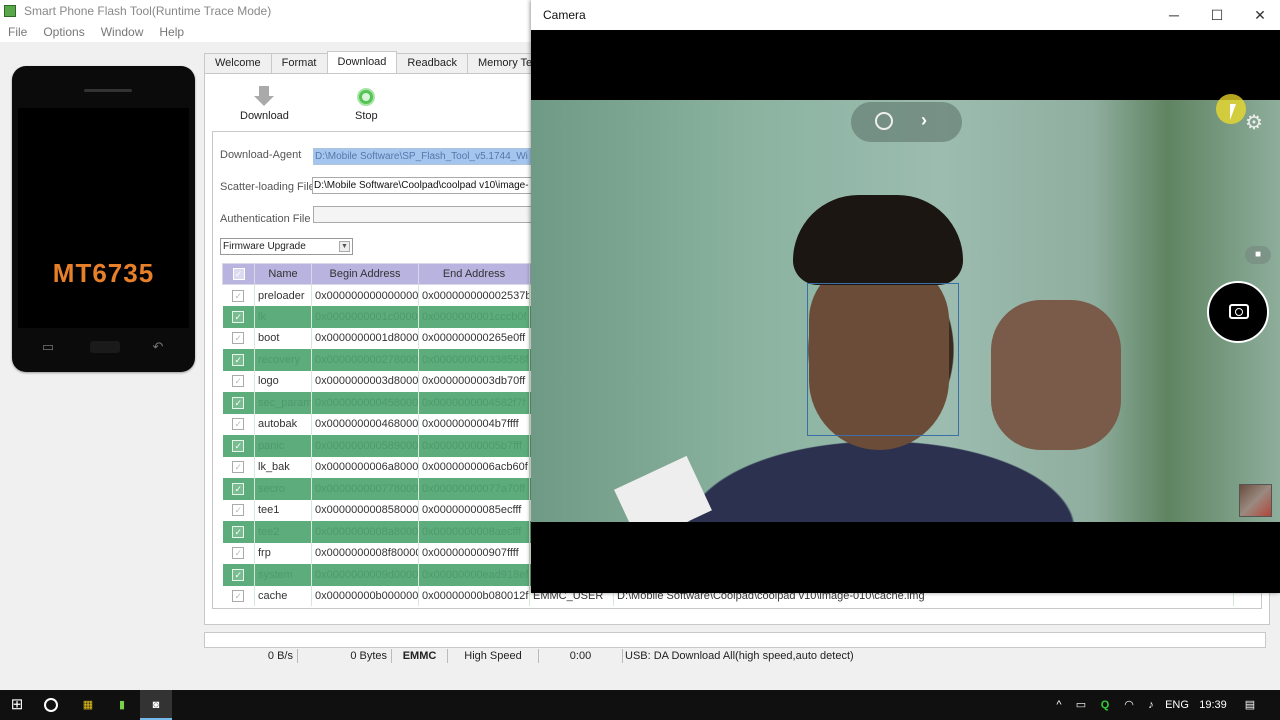 The image size is (1280, 720). What do you see at coordinates (365, 553) in the screenshot?
I see `row-begin-address: 0x0000000008f80000` at bounding box center [365, 553].